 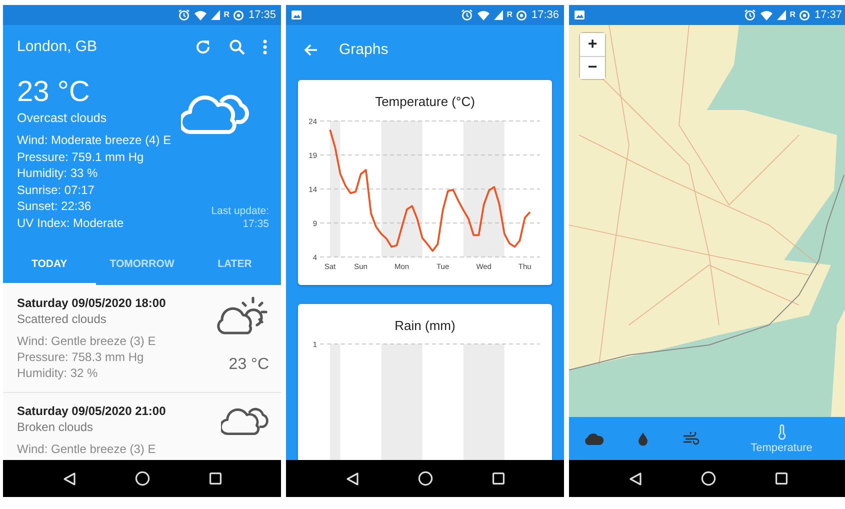 What do you see at coordinates (425, 326) in the screenshot?
I see `chart-title: Rain (mm)` at bounding box center [425, 326].